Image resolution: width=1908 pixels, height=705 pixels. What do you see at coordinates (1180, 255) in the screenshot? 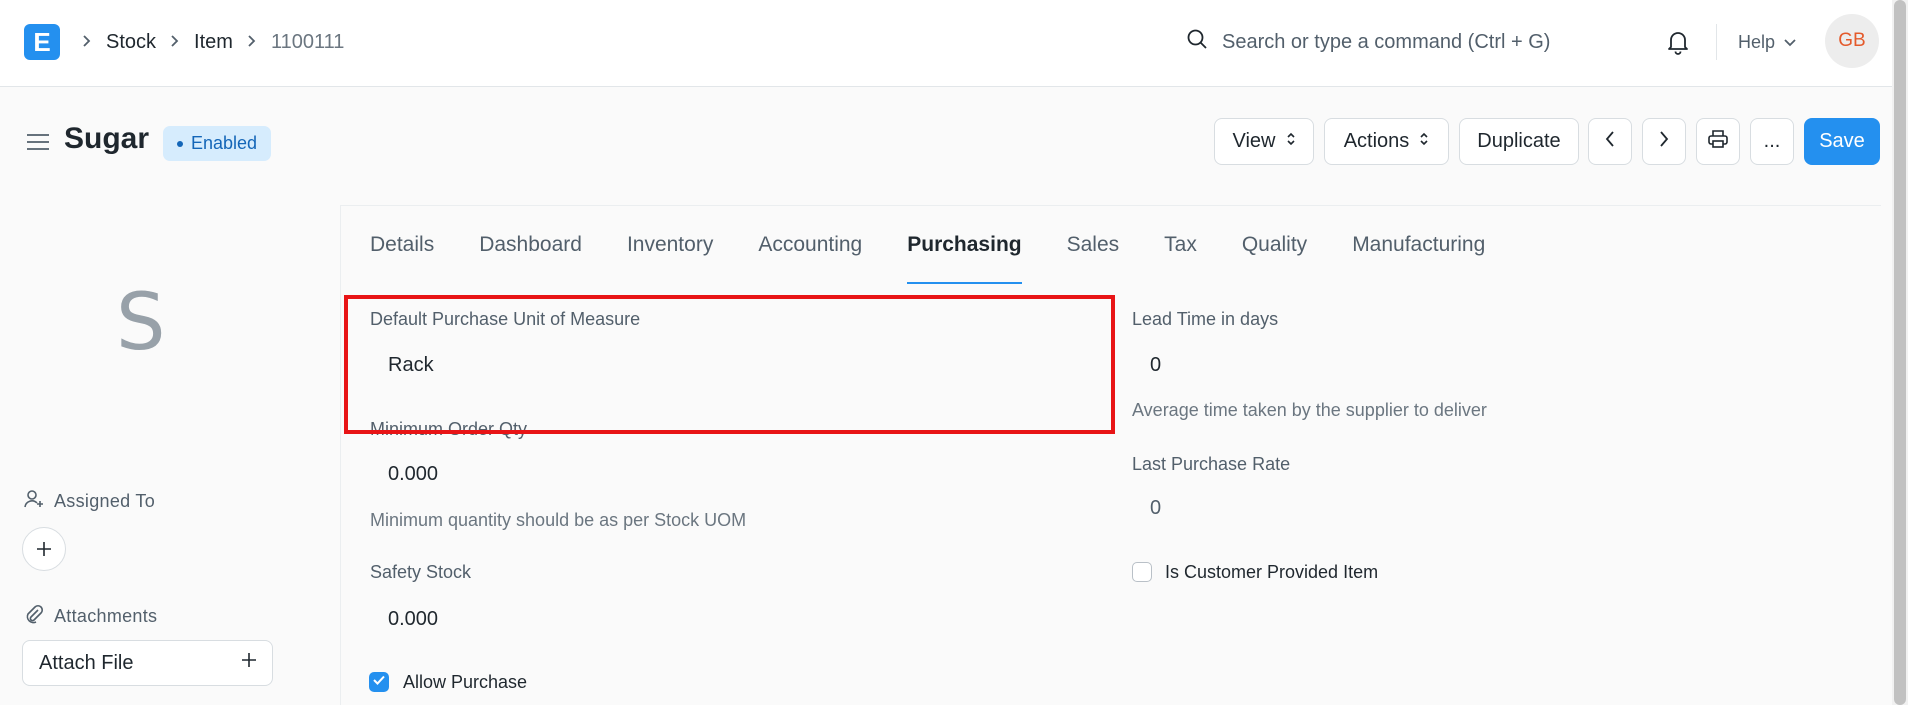
I see `tab-tax: Tax` at bounding box center [1180, 255].